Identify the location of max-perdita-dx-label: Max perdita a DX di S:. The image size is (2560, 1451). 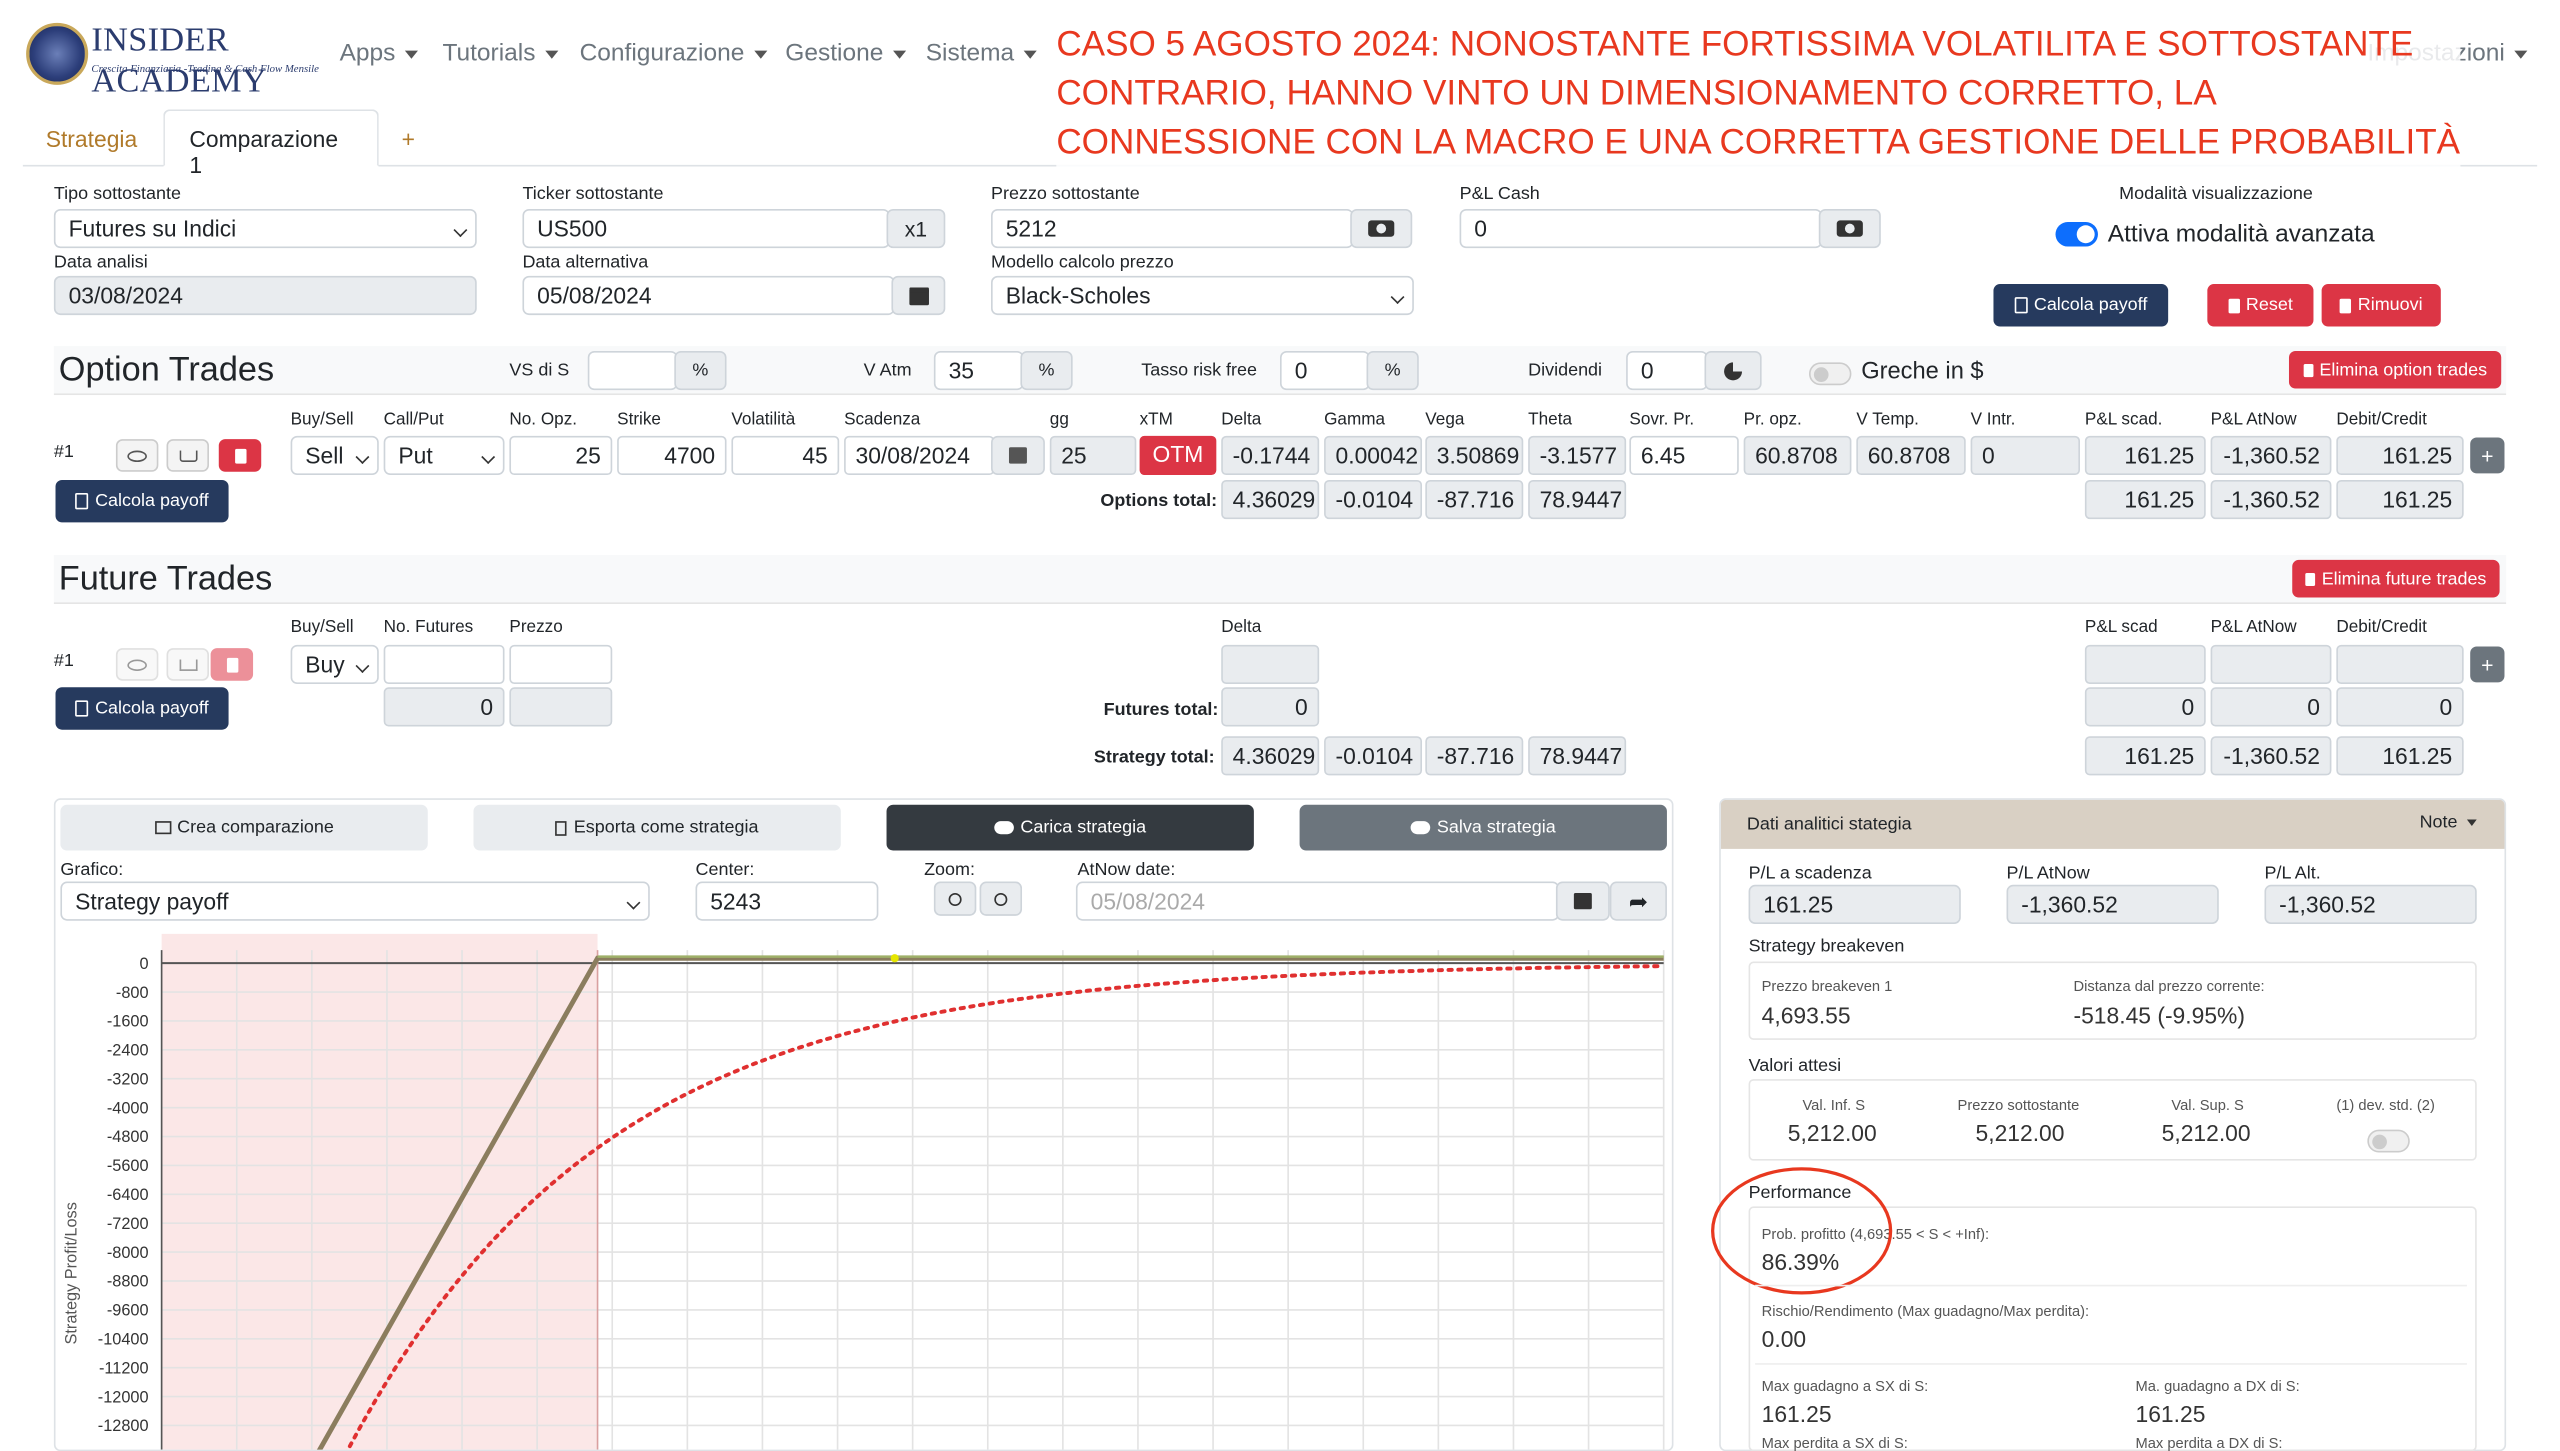
(2209, 1442).